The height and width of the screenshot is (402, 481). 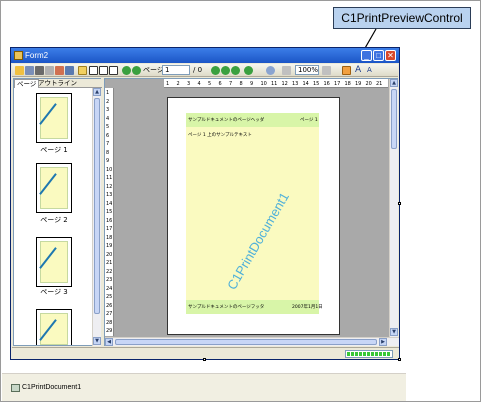 I want to click on thumbnail-label: ページ 1, so click(x=54, y=150).